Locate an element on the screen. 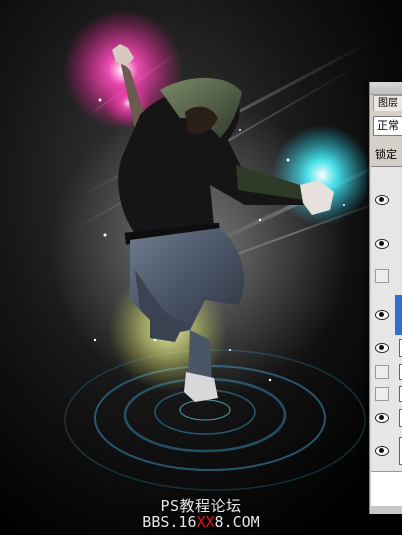 This screenshot has width=402, height=535. watermark-url-red: XX is located at coordinates (205, 522).